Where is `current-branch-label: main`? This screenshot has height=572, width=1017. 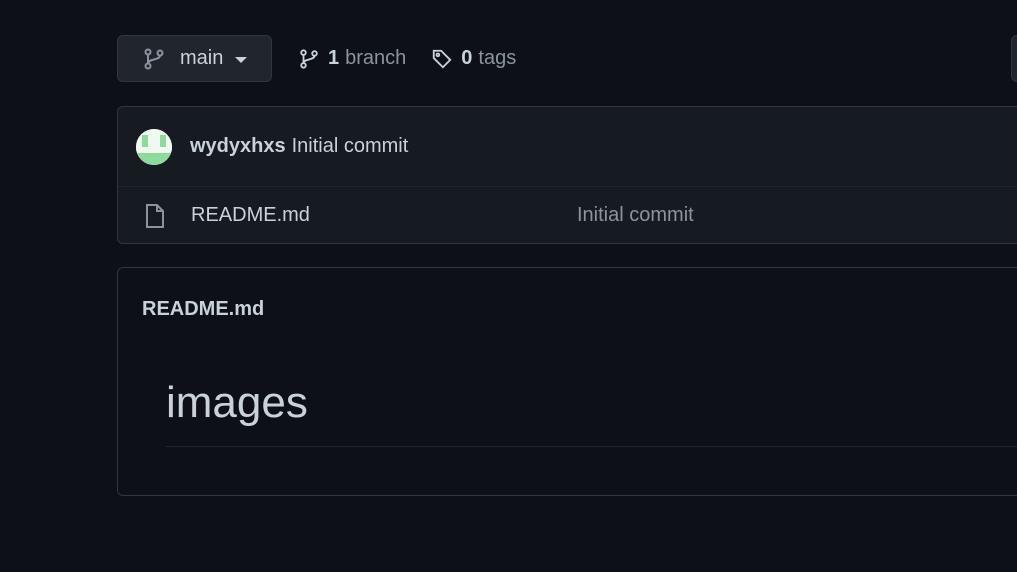
current-branch-label: main is located at coordinates (202, 58).